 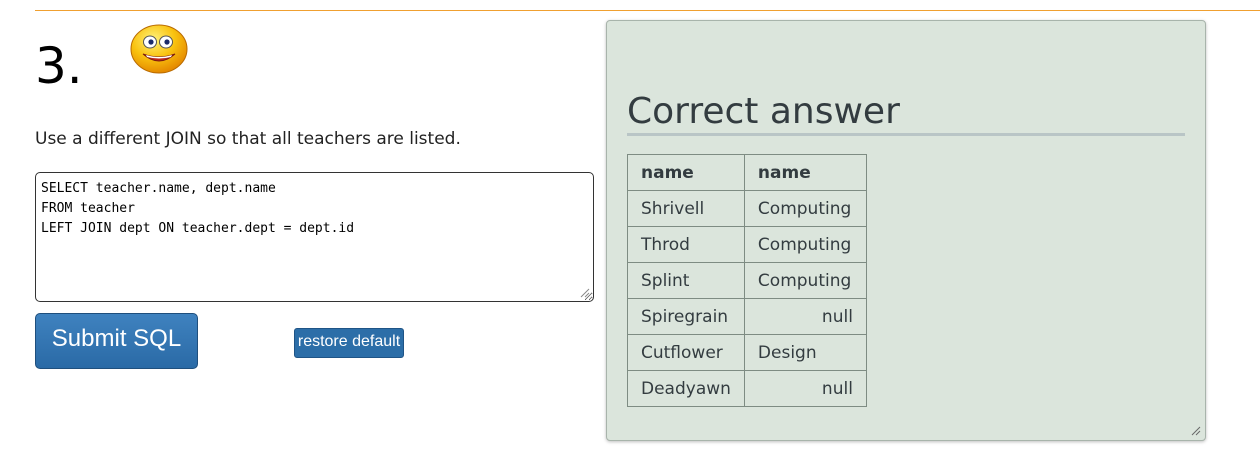 What do you see at coordinates (686, 208) in the screenshot?
I see `teacher-name-cell: Shrivell` at bounding box center [686, 208].